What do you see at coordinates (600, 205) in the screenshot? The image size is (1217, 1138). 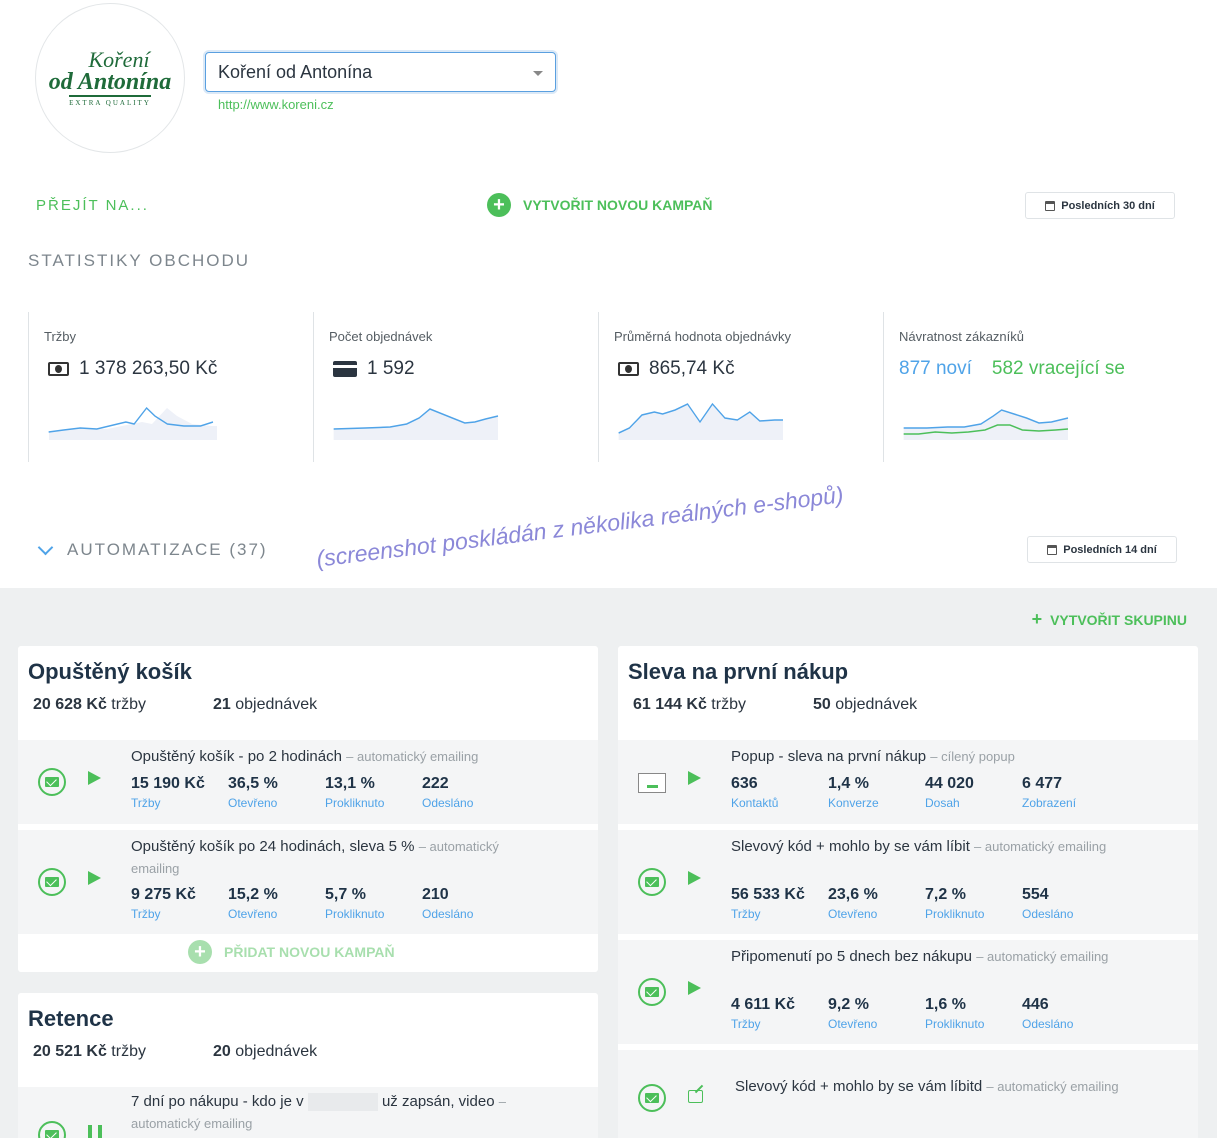 I see `new-campaign-button: + VYTVOŘIT NOVOU KAMPAŇ` at bounding box center [600, 205].